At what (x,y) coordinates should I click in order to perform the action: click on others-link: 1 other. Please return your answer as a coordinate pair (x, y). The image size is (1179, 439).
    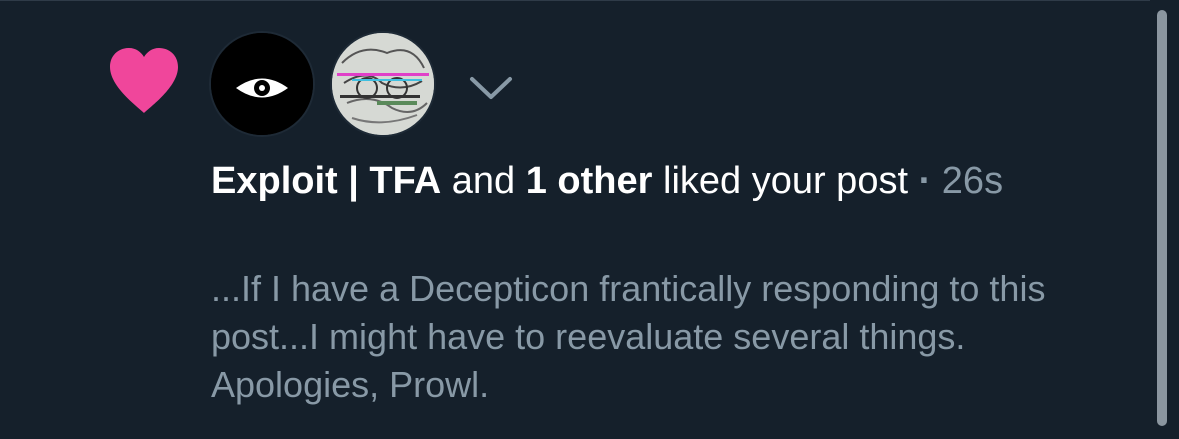
    Looking at the image, I should click on (589, 181).